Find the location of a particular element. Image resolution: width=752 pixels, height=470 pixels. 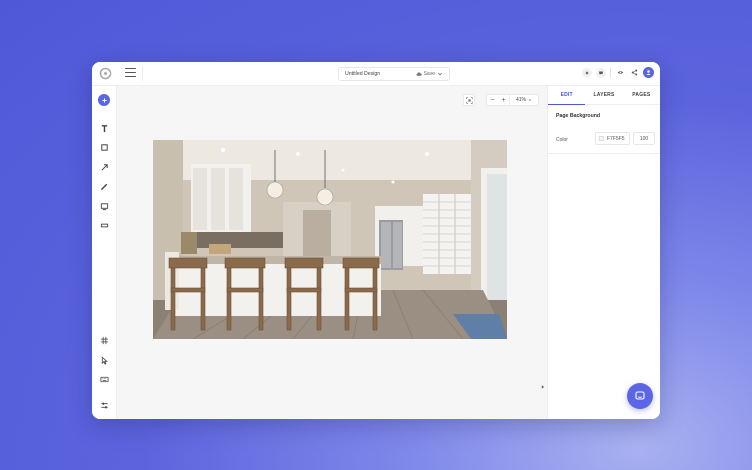

top-right-actions is located at coordinates (618, 72).